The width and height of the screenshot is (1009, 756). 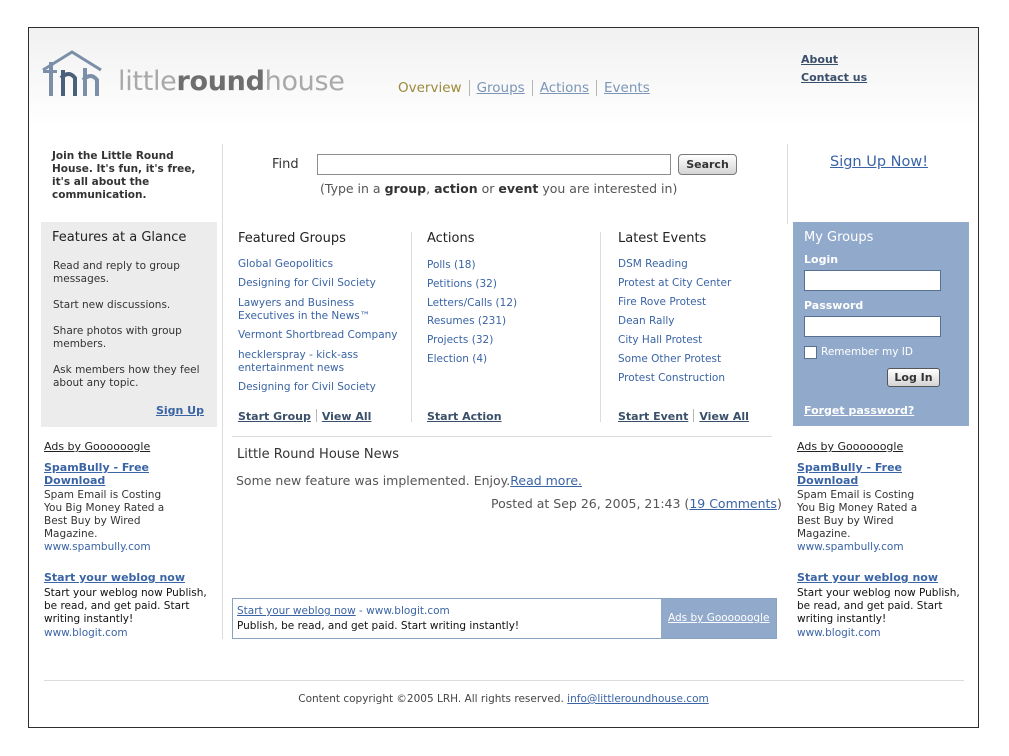 I want to click on posted-close: ), so click(x=779, y=503).